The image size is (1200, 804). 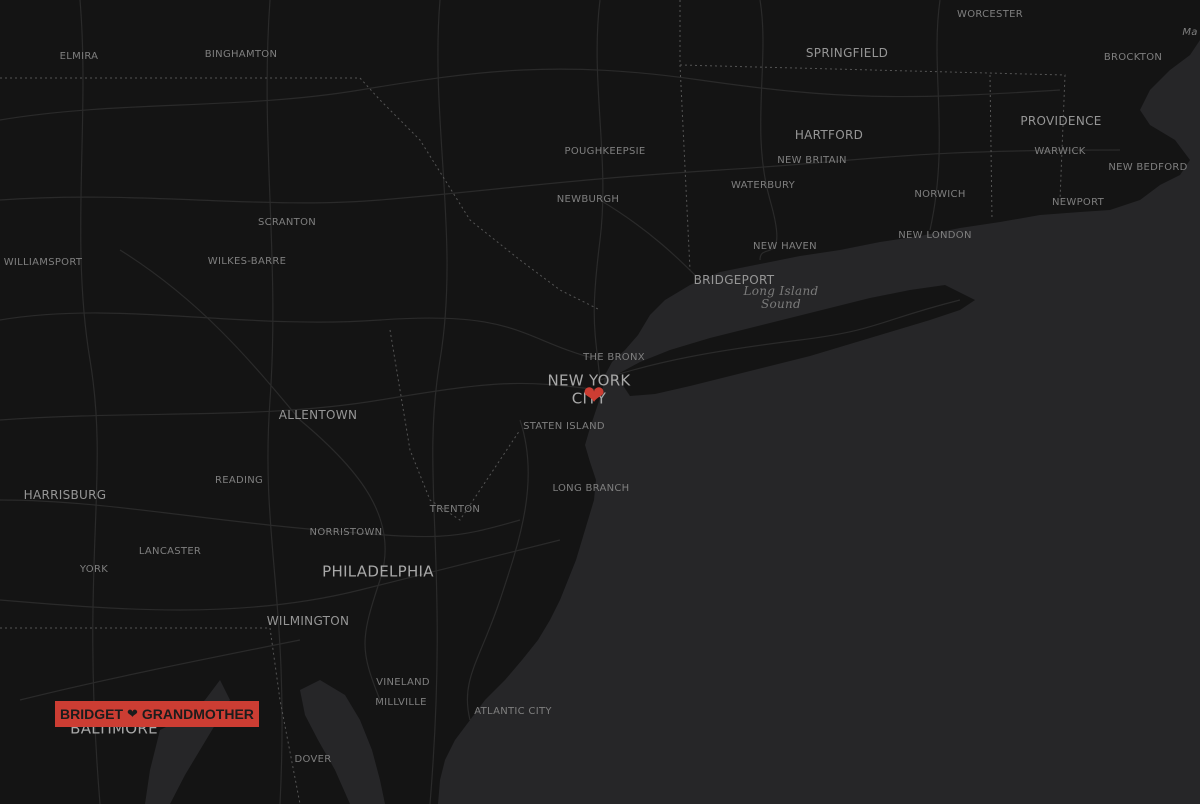 I want to click on place-label-providence: PROVIDENCE, so click(x=1061, y=121).